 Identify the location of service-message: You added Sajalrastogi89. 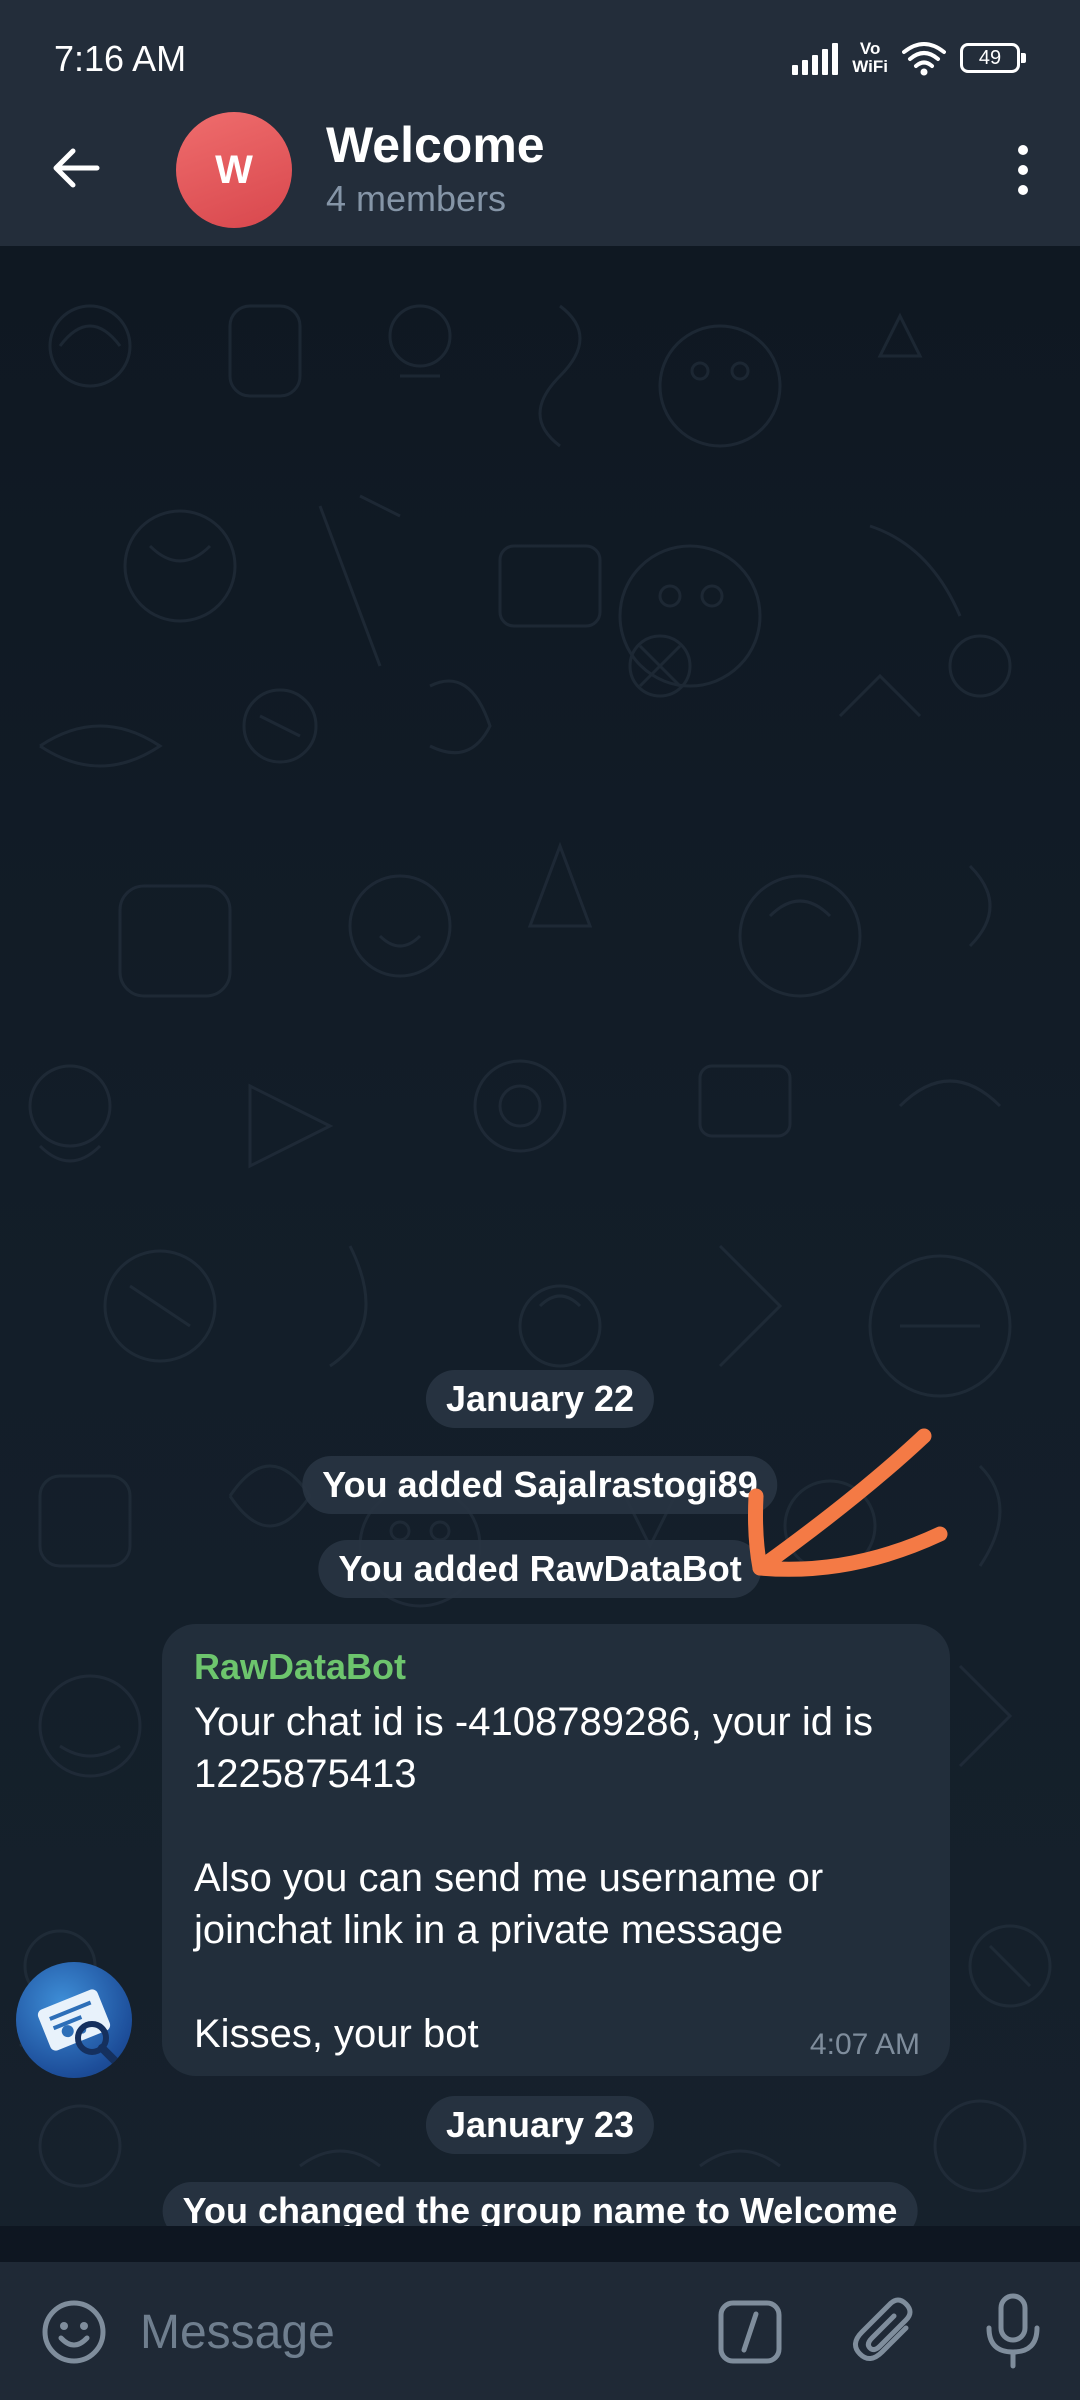
(540, 1485).